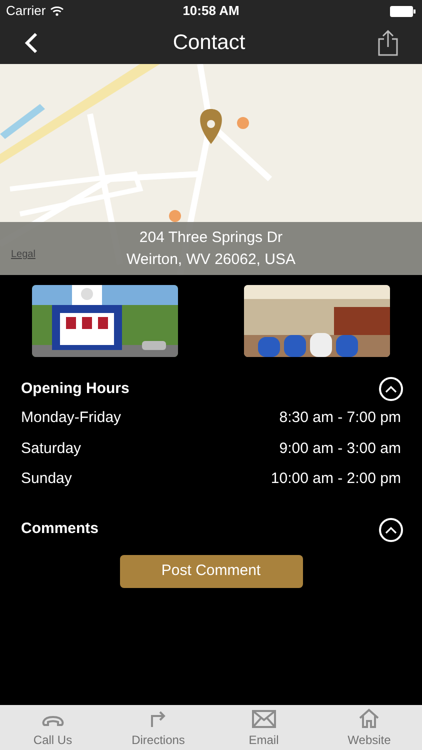 This screenshot has height=750, width=422. I want to click on tab-bar-item: Call Us, so click(53, 727).